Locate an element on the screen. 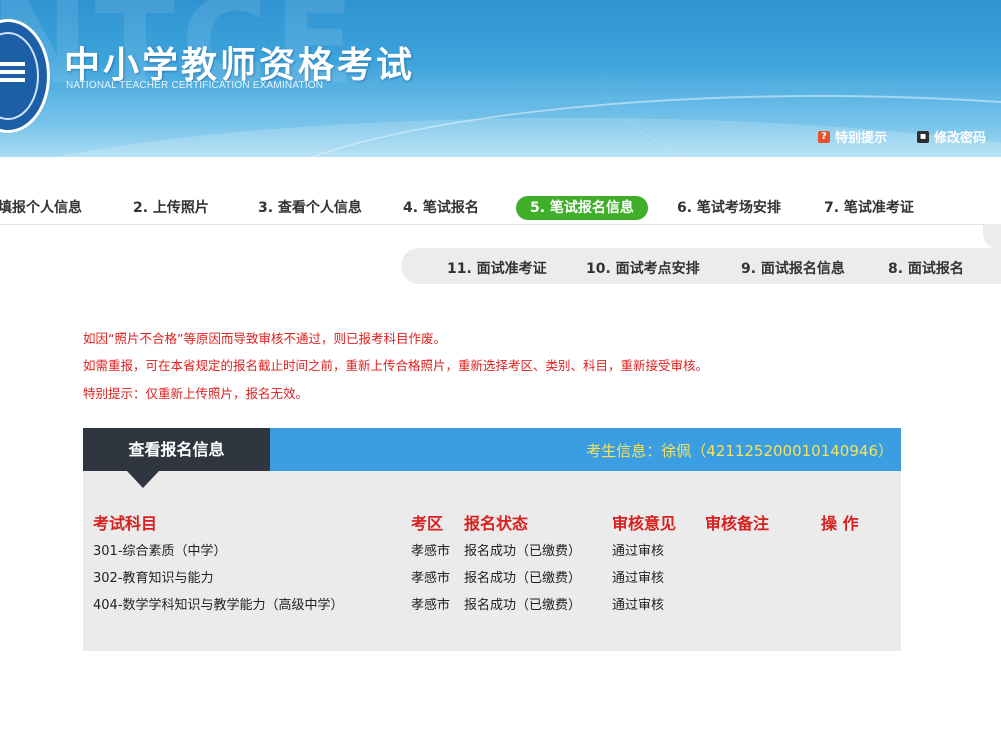  col-header-review: 审核意见 is located at coordinates (644, 523).